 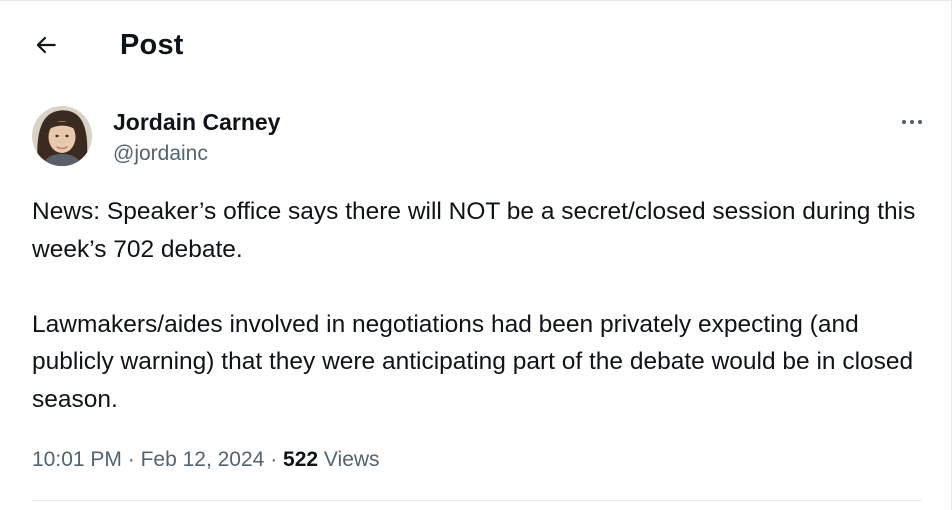 What do you see at coordinates (196, 122) in the screenshot?
I see `author-name: Jordain Carney` at bounding box center [196, 122].